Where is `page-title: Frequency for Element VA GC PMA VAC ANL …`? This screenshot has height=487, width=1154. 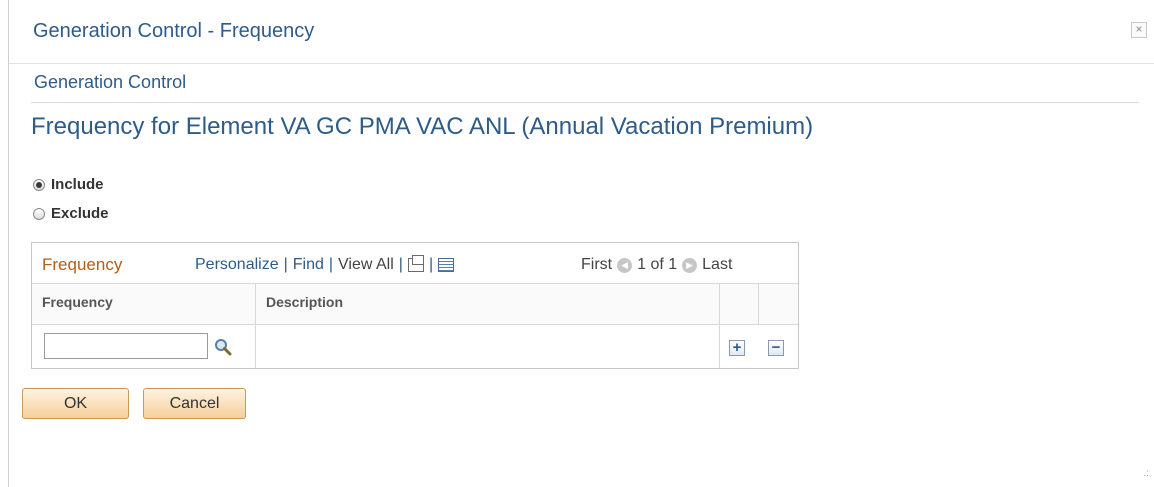
page-title: Frequency for Element VA GC PMA VAC ANL … is located at coordinates (422, 126).